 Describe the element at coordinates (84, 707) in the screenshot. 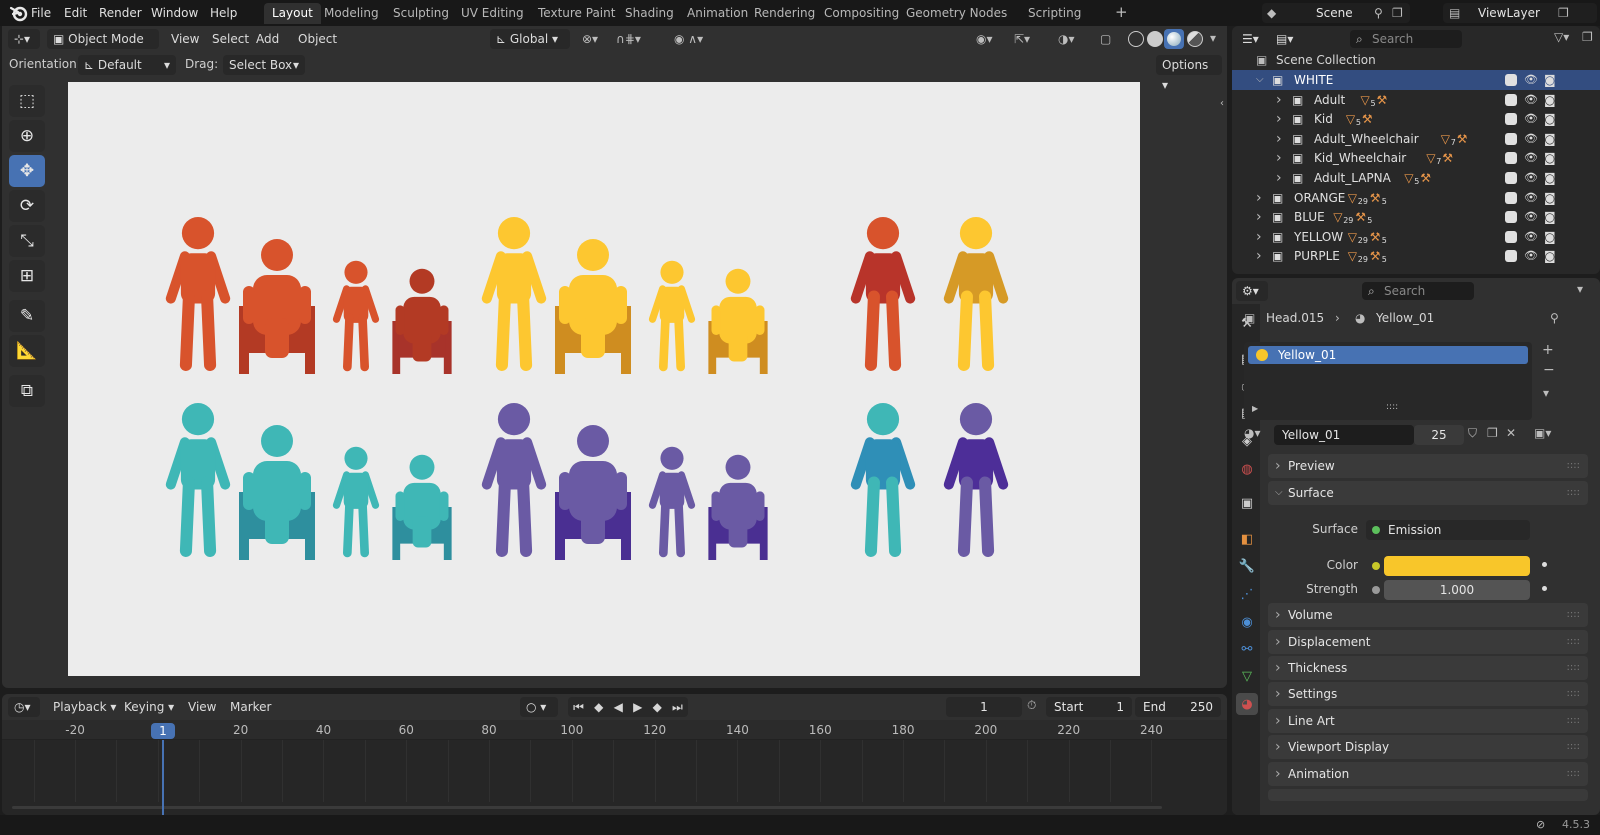

I see `timeline-menu-playback: Playback ▾` at that location.